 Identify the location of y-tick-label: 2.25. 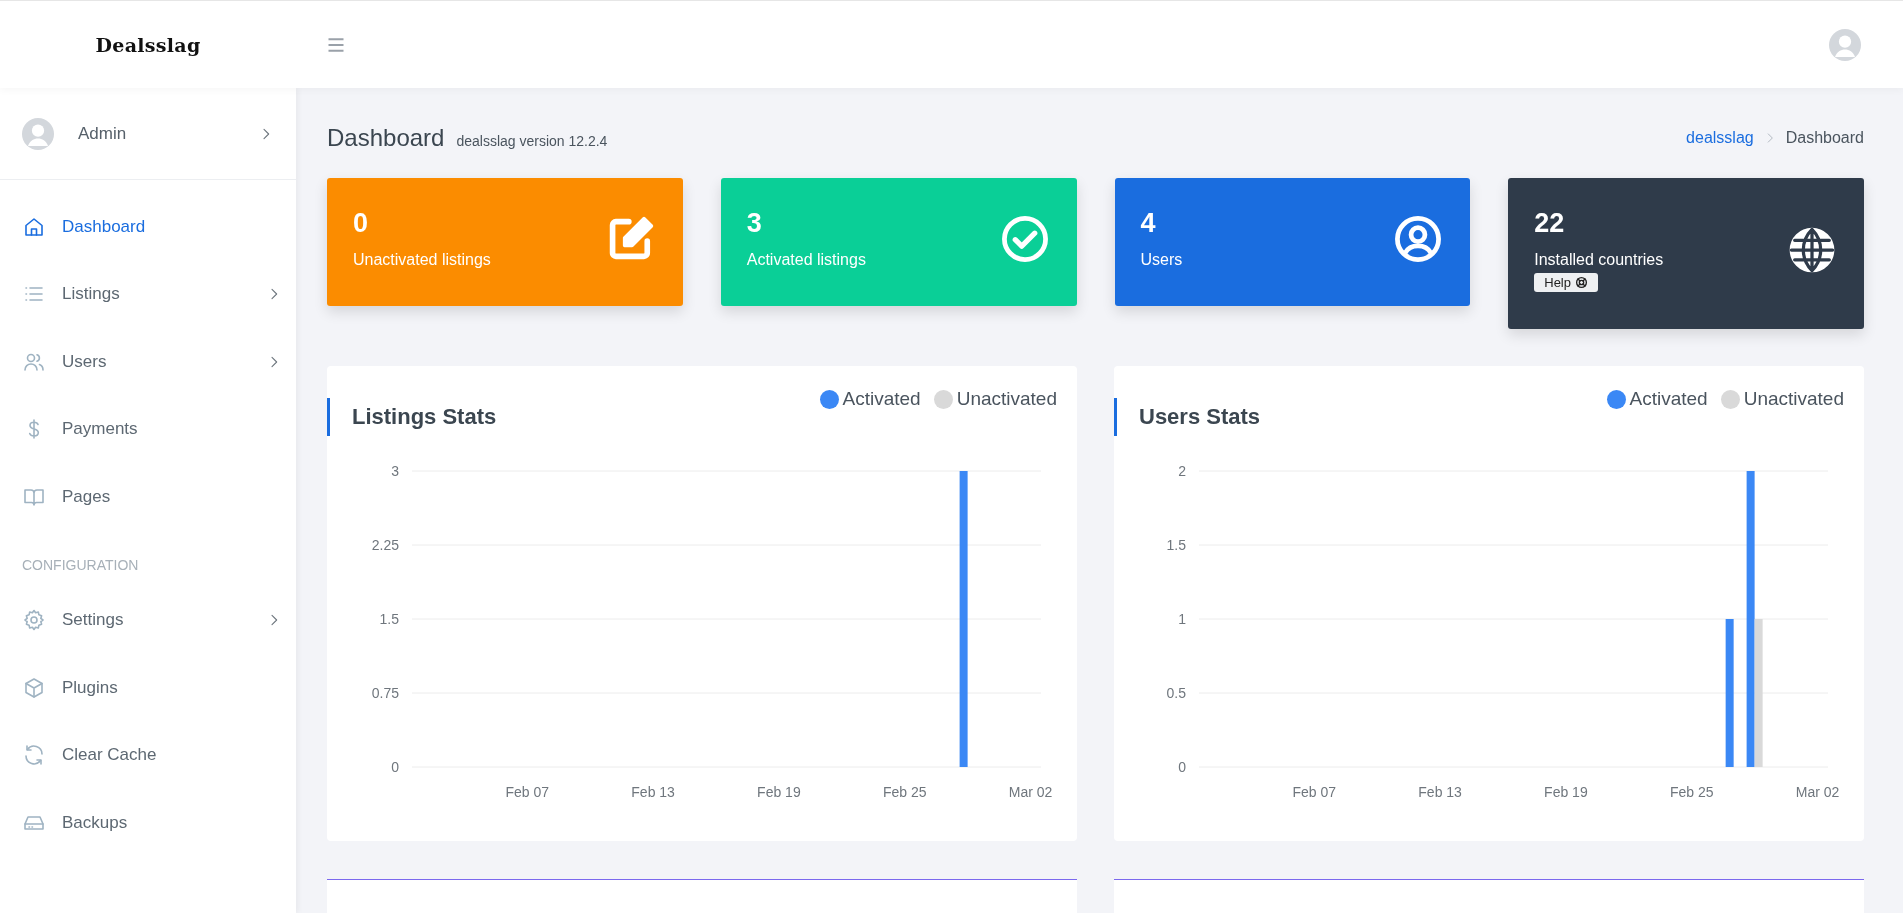
(385, 545).